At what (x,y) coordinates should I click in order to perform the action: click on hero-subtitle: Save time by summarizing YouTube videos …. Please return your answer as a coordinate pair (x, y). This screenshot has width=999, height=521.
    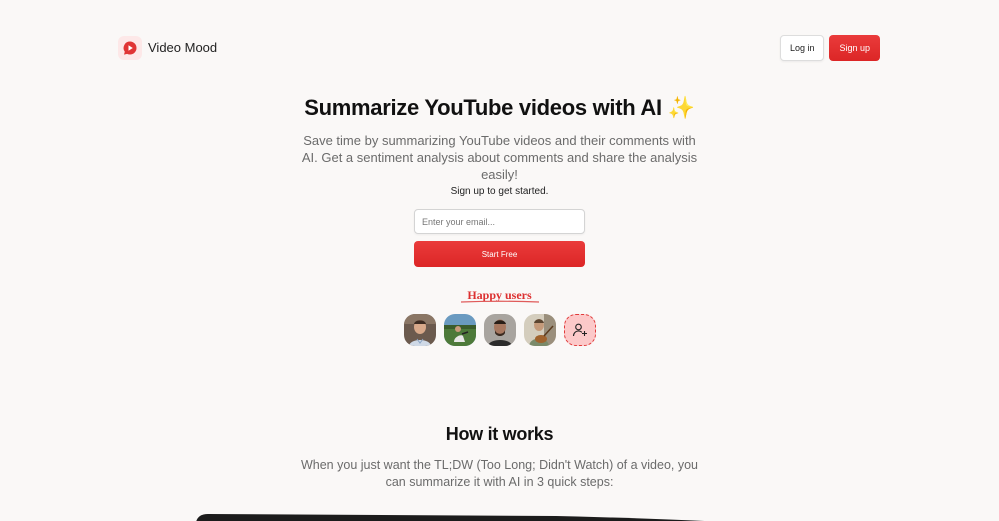
    Looking at the image, I should click on (499, 157).